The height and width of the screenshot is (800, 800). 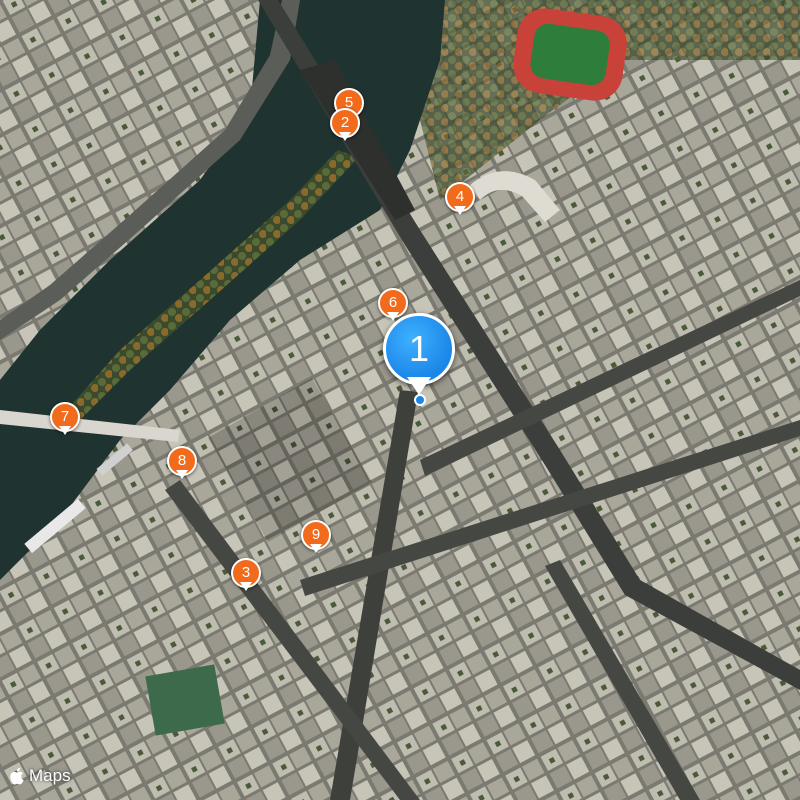 I want to click on map-marker-2: 2, so click(x=345, y=127).